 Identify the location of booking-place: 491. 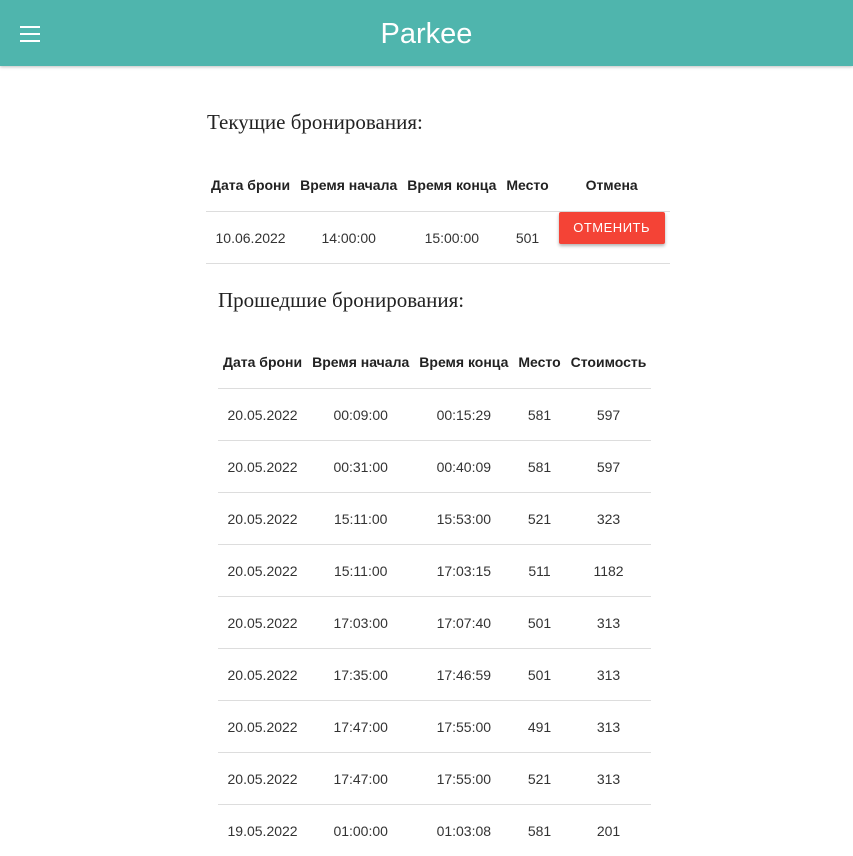
(539, 727).